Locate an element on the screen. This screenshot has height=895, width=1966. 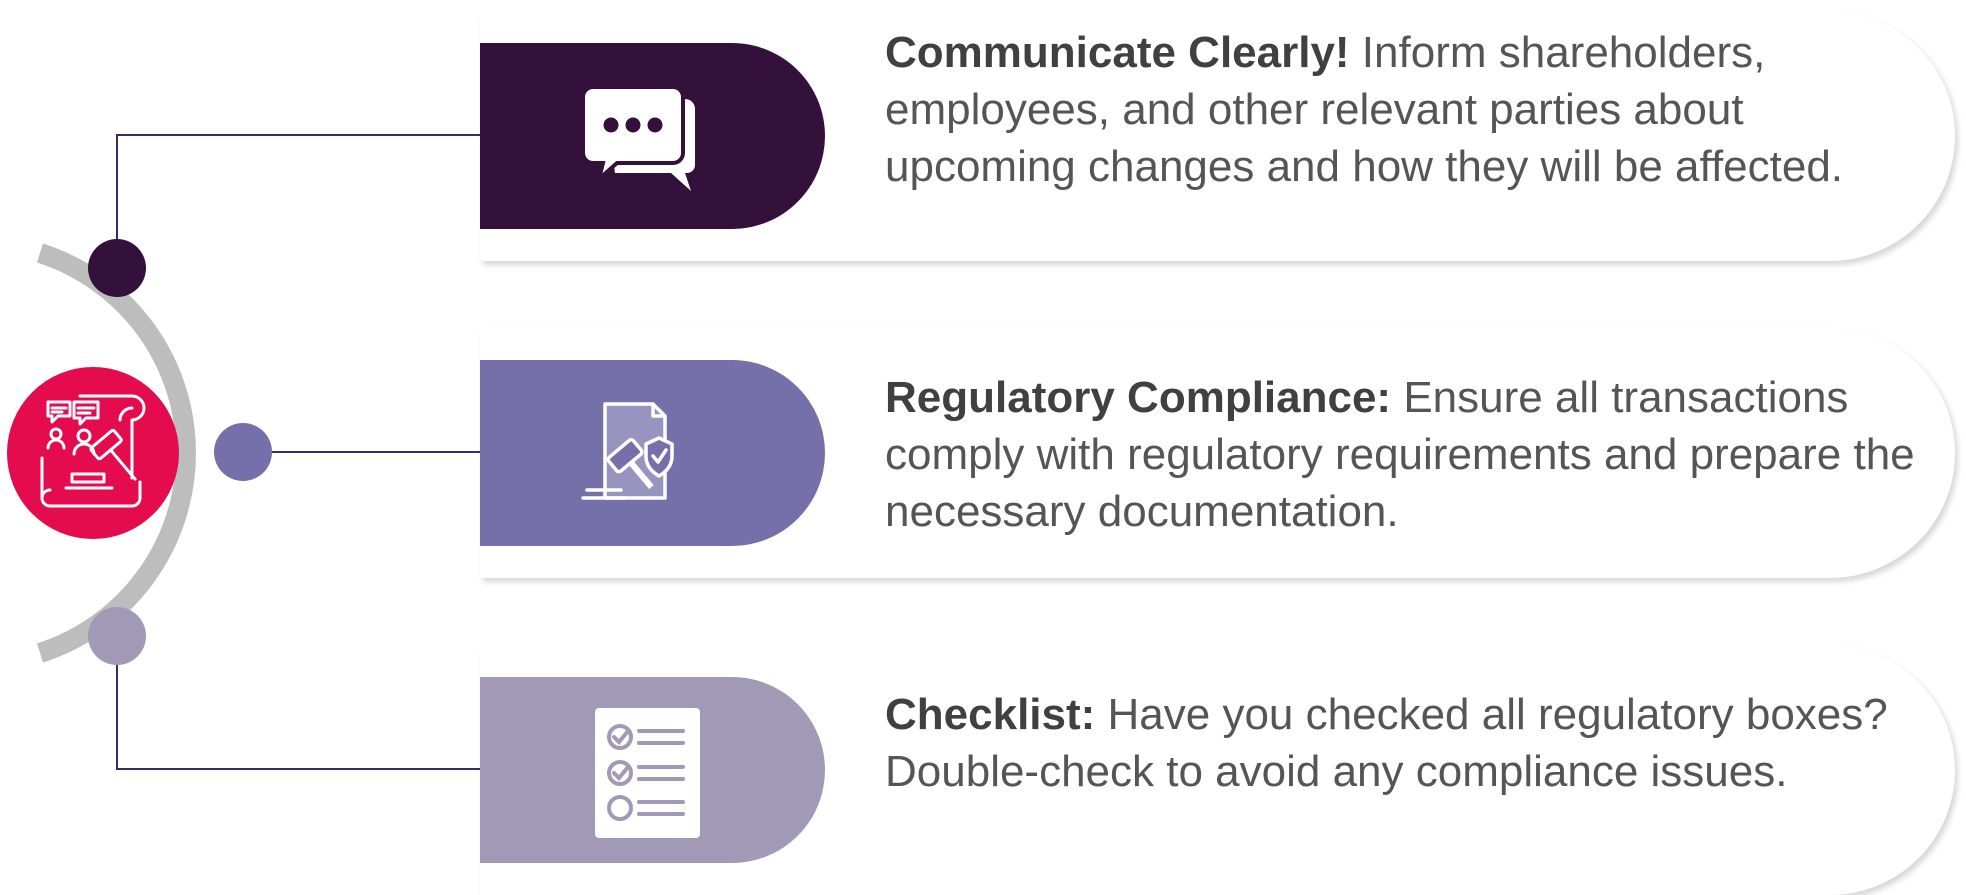
document-gavel-shield-icon is located at coordinates (627, 451).